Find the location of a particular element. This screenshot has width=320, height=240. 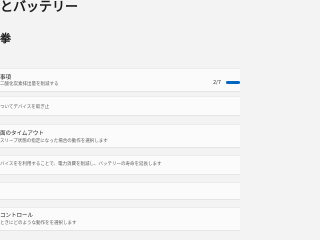

screen-off-subtitle: ついてデバイスを取ぎ止 is located at coordinates (25, 107).